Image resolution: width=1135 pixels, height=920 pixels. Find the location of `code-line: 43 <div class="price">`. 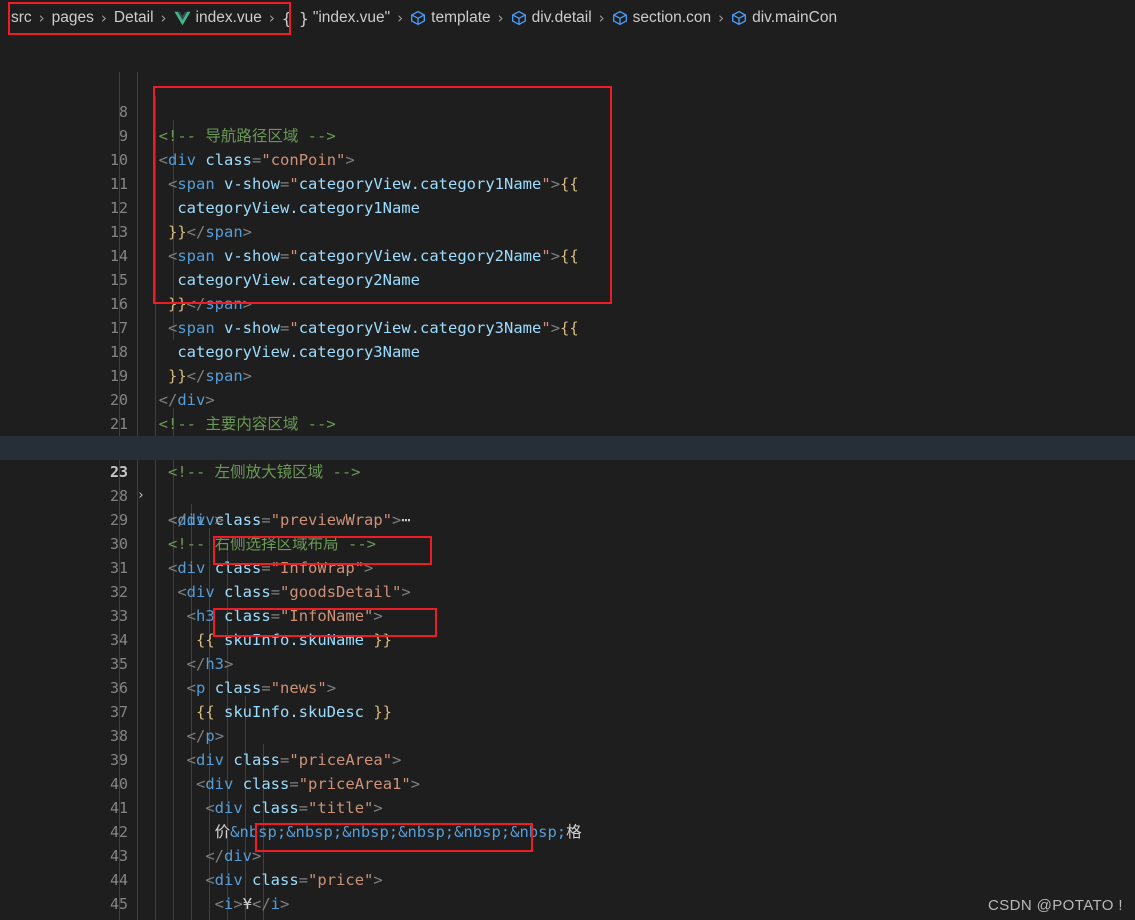

code-line: 43 <div class="price"> is located at coordinates (567, 854).